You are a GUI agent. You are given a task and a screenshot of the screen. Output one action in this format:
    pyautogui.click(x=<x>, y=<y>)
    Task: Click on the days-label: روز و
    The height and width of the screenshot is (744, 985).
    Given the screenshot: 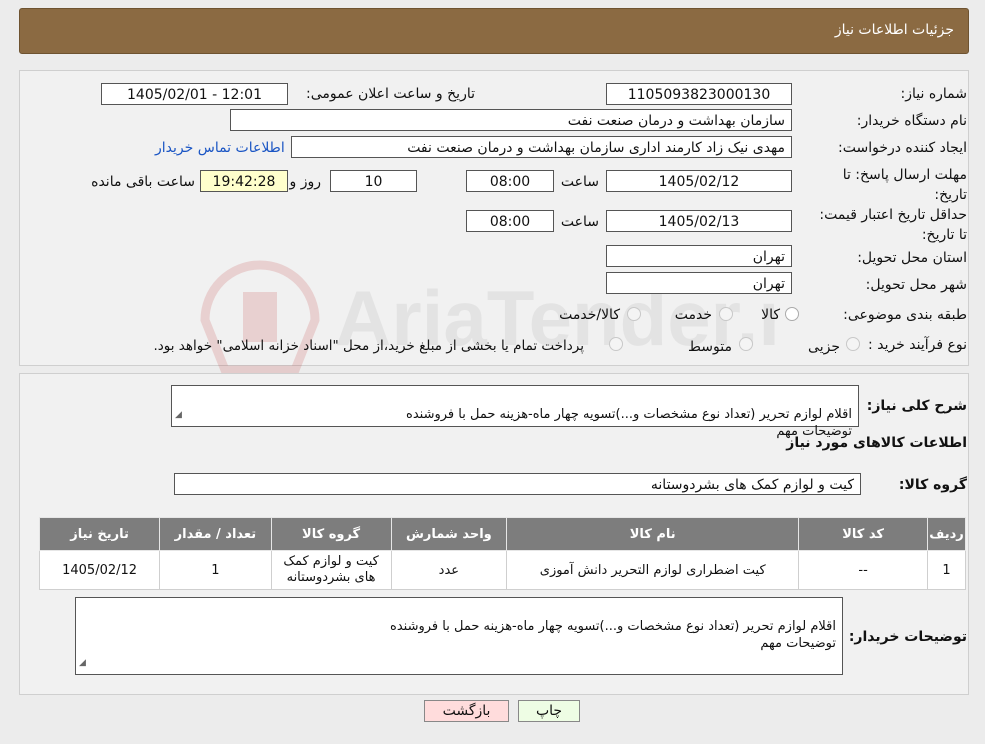 What is the action you would take?
    pyautogui.click(x=305, y=182)
    